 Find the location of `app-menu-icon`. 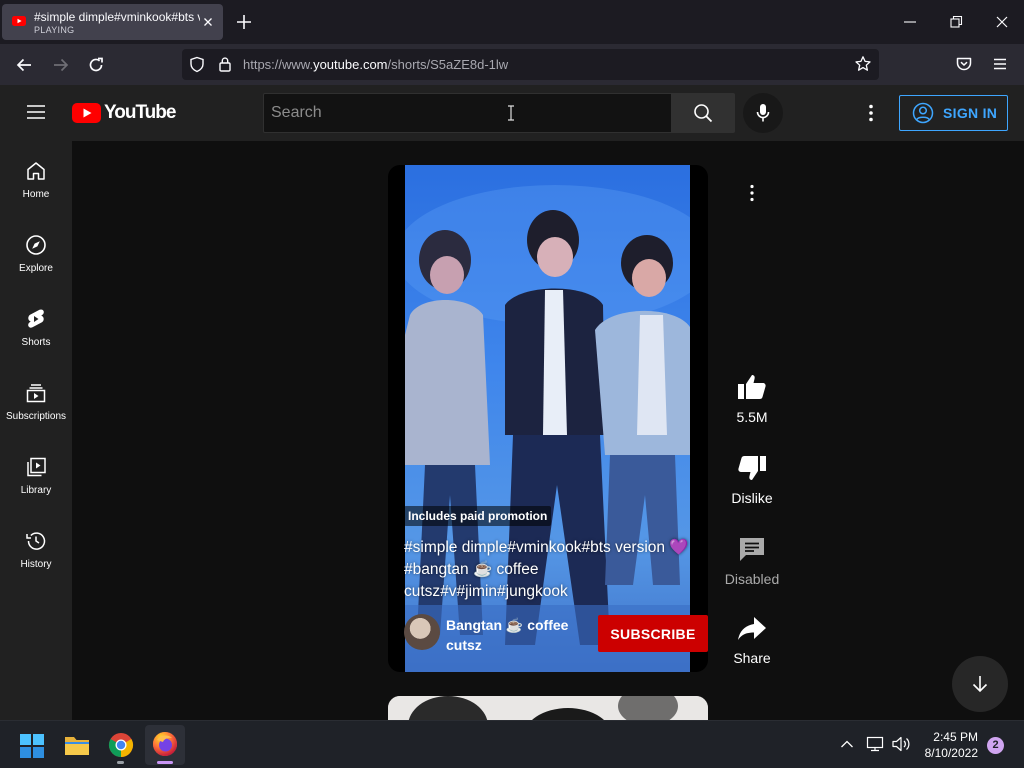

app-menu-icon is located at coordinates (1000, 64).